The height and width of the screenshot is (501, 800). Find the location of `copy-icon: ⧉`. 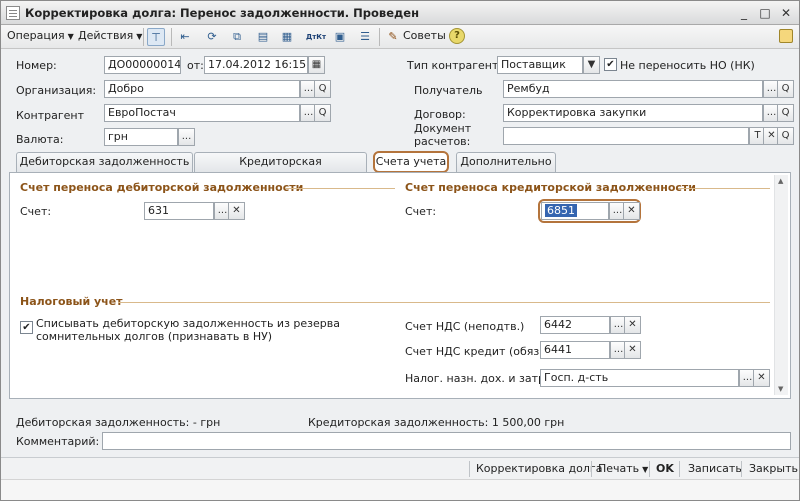

copy-icon: ⧉ is located at coordinates (237, 37).